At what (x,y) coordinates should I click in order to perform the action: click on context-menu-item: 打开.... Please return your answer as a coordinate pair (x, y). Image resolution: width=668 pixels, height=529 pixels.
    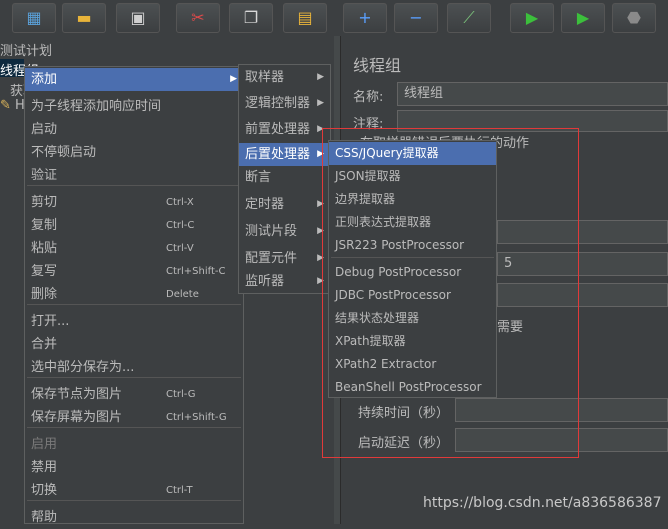
    Looking at the image, I should click on (134, 321).